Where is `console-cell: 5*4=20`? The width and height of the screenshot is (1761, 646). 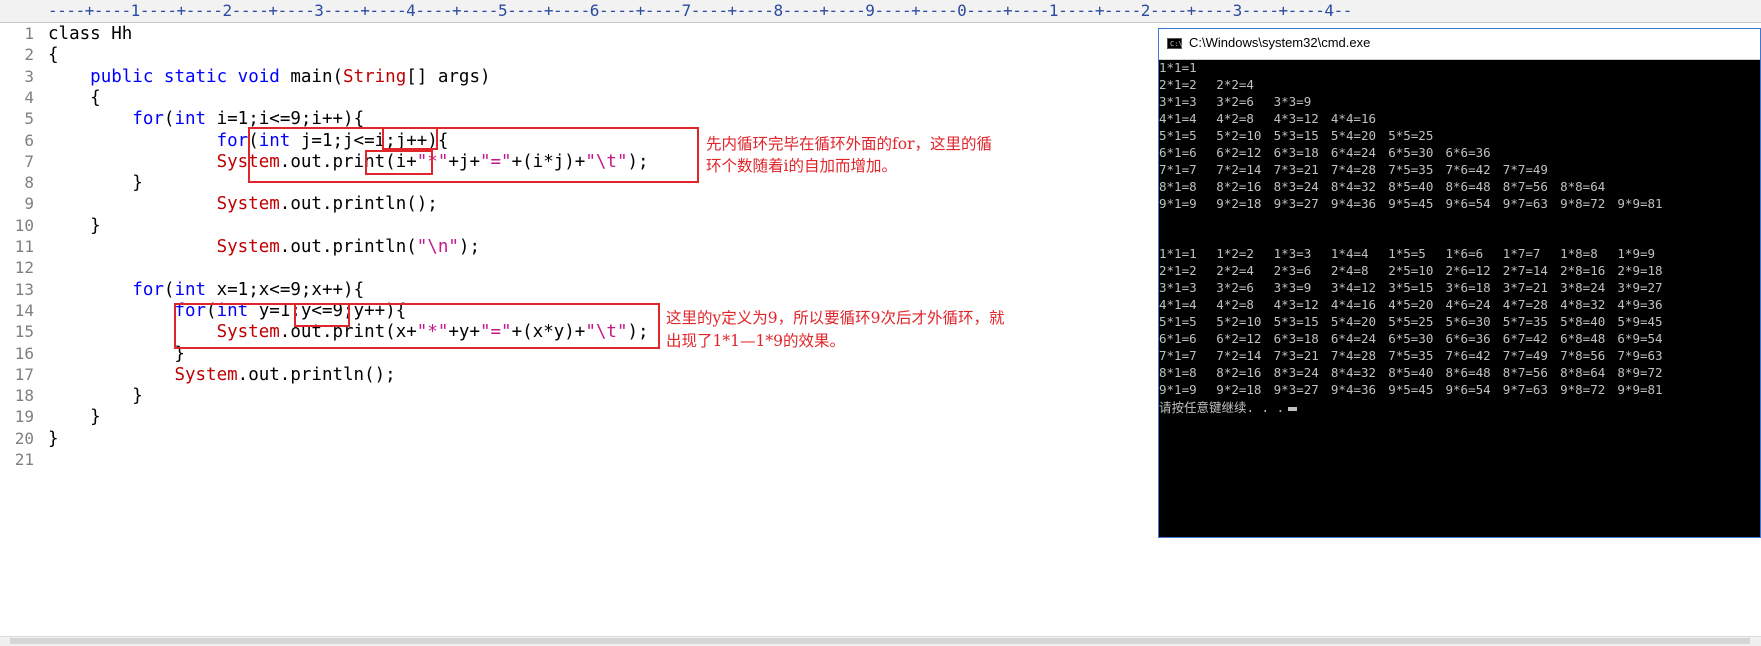 console-cell: 5*4=20 is located at coordinates (1353, 135).